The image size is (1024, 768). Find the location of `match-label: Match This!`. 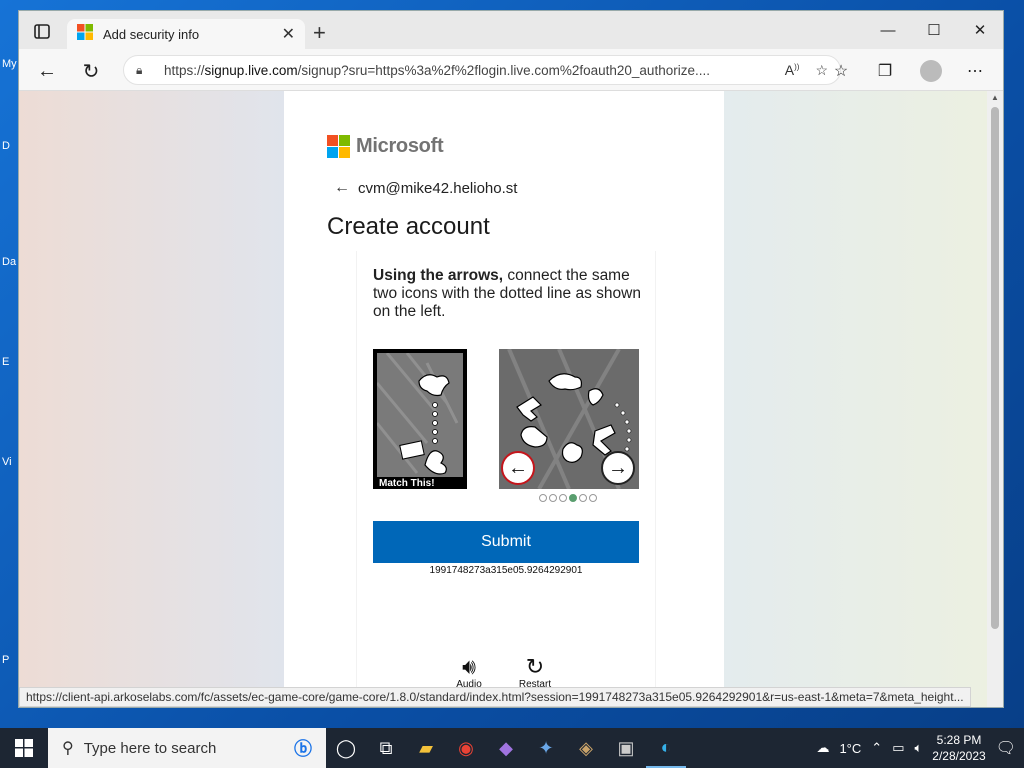

match-label: Match This! is located at coordinates (407, 483).